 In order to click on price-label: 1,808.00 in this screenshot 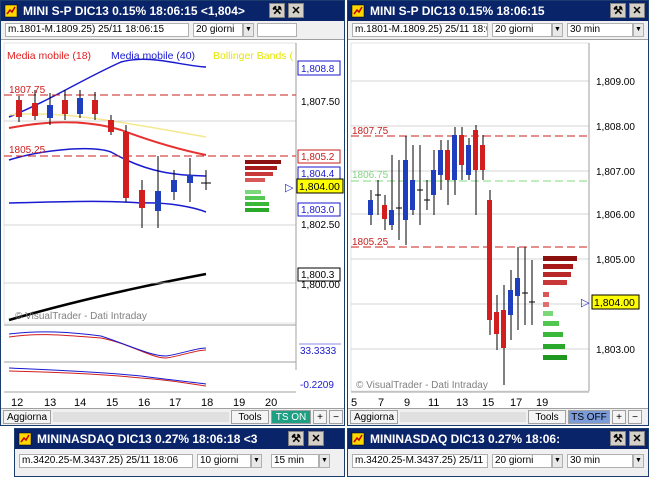, I will do `click(615, 127)`.